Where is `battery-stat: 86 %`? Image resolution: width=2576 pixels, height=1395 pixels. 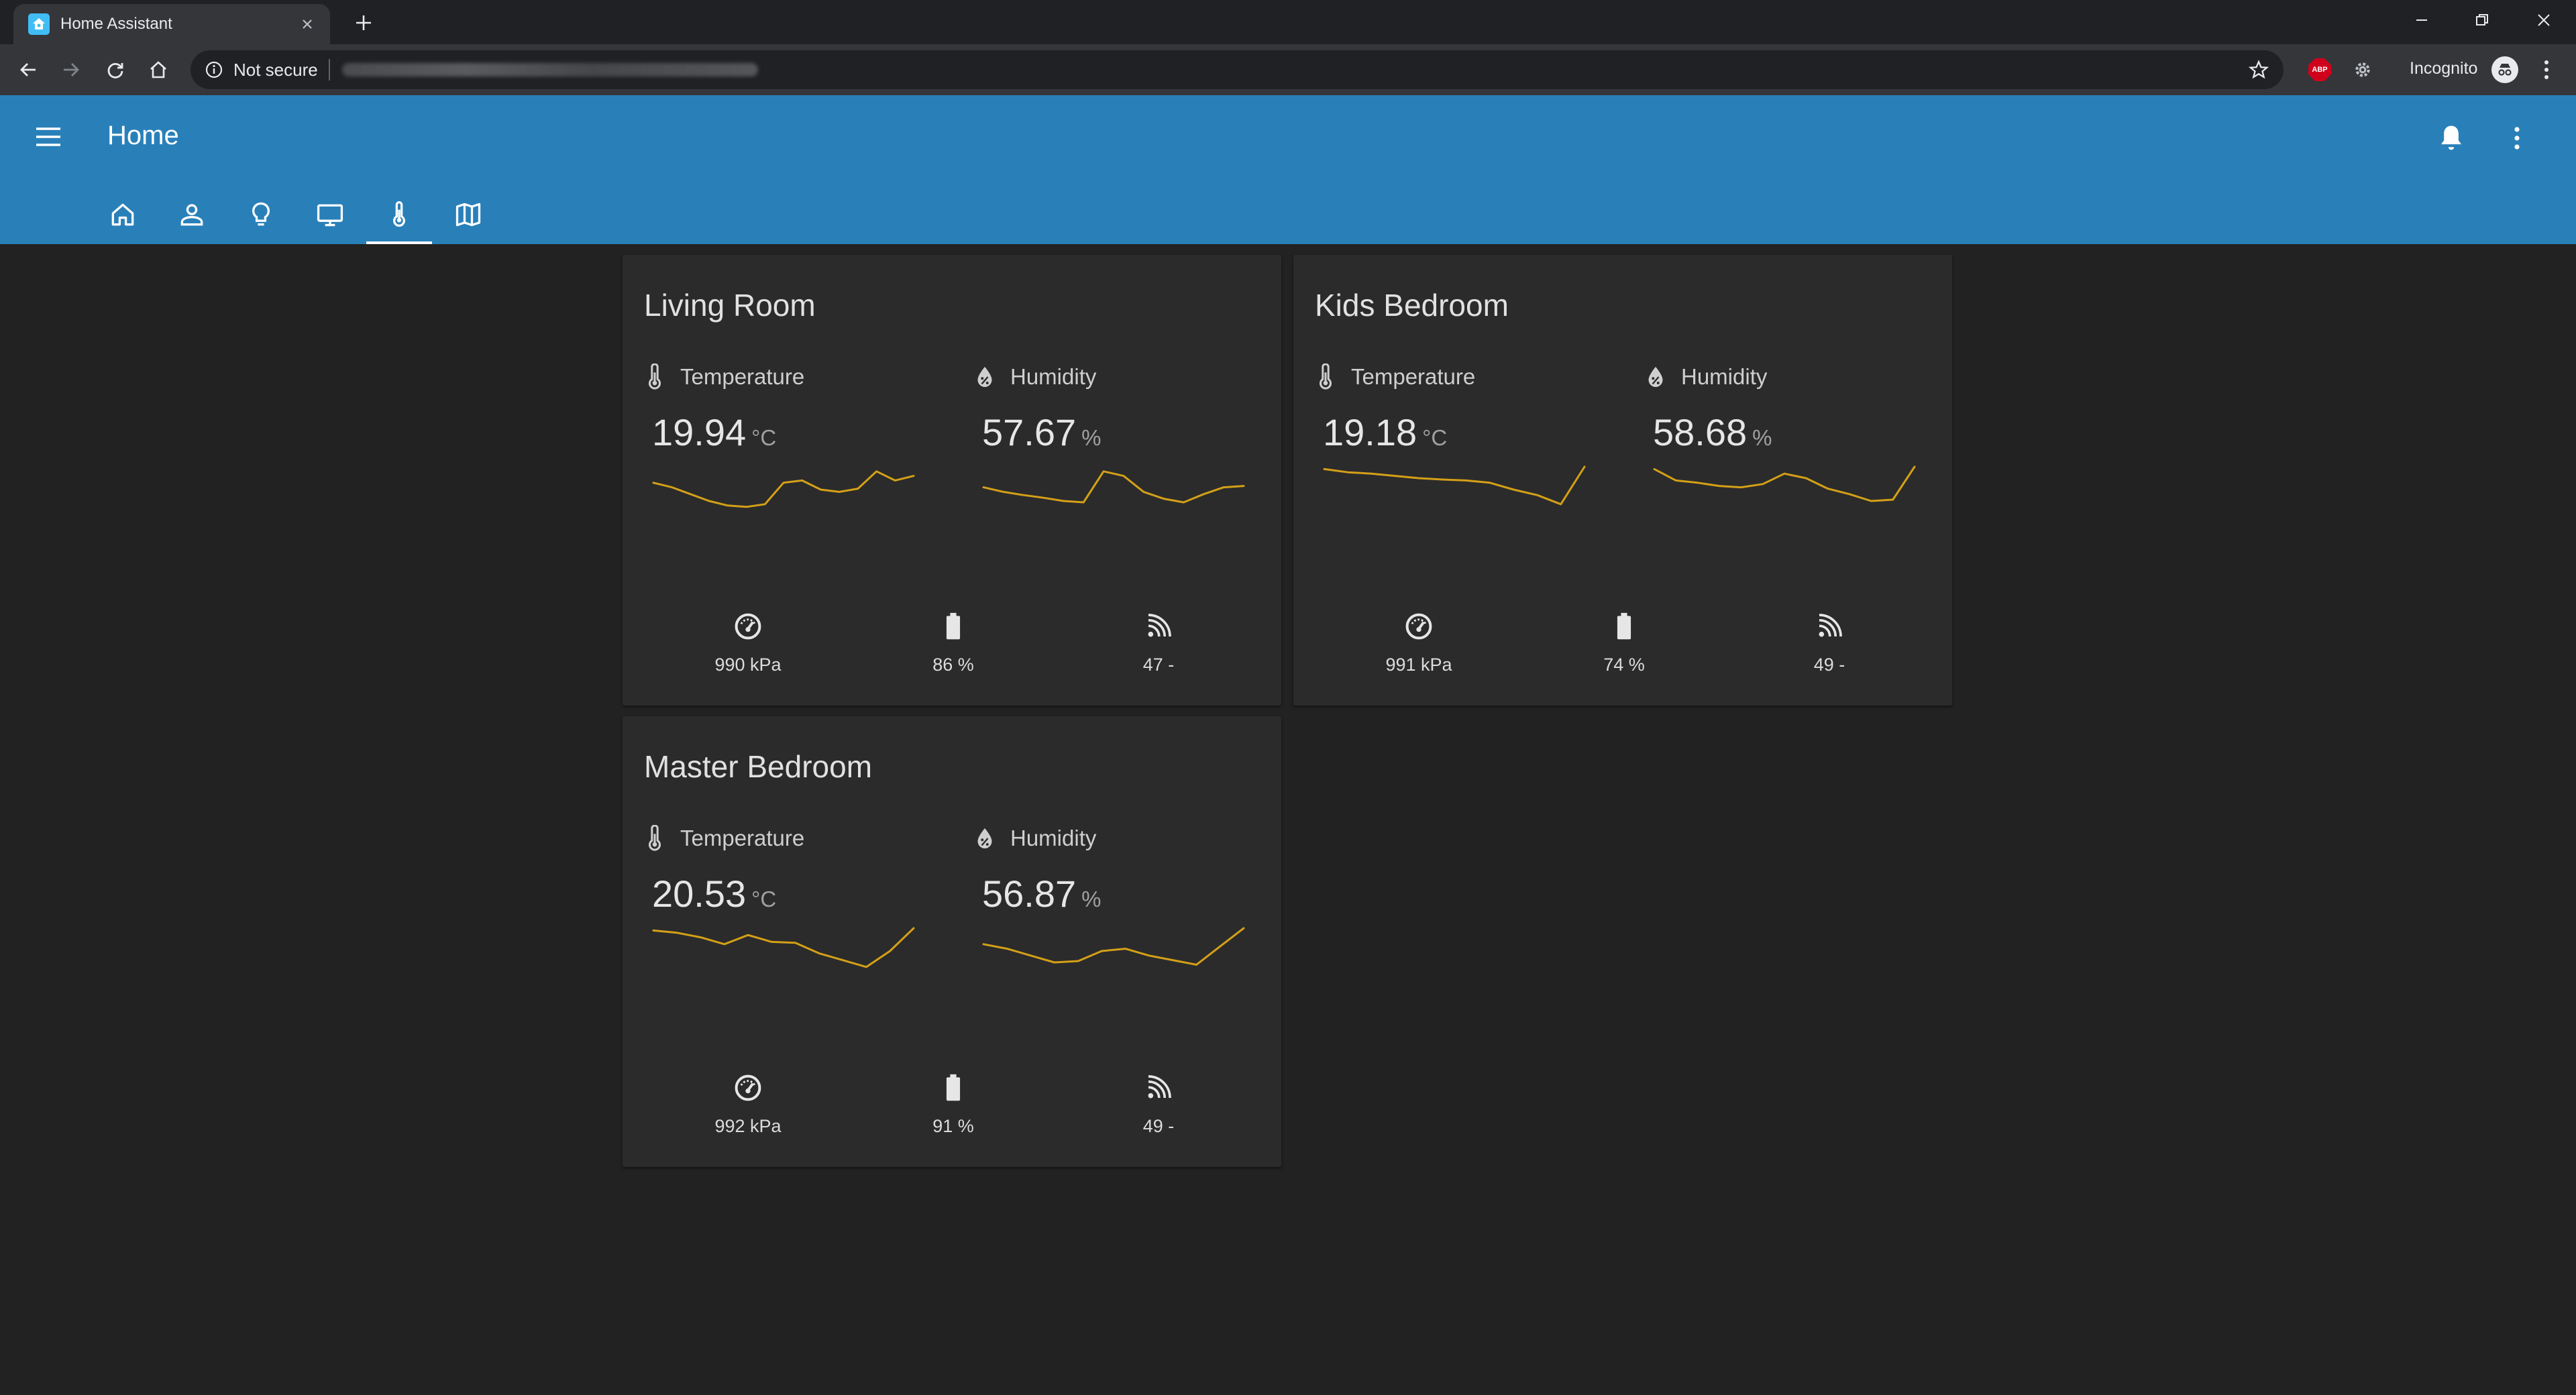 battery-stat: 86 % is located at coordinates (953, 647).